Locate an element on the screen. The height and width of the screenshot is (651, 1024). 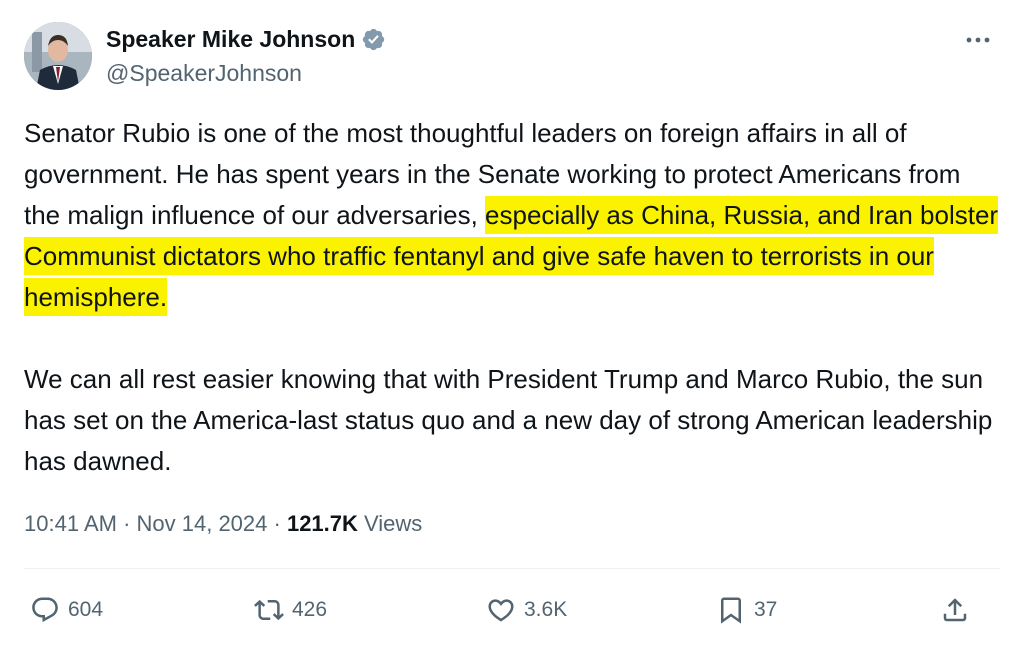
share-icon is located at coordinates (955, 610).